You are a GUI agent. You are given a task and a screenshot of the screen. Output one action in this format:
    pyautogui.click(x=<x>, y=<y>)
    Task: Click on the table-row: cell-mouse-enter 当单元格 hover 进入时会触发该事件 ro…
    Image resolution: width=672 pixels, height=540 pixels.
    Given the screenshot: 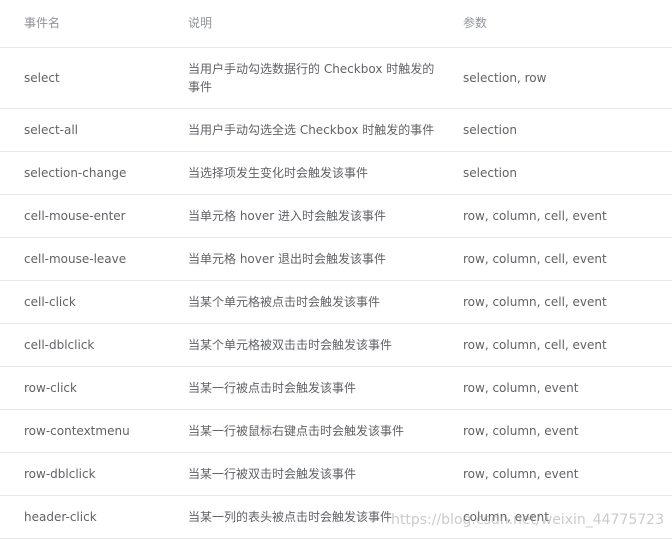 What is the action you would take?
    pyautogui.click(x=336, y=216)
    